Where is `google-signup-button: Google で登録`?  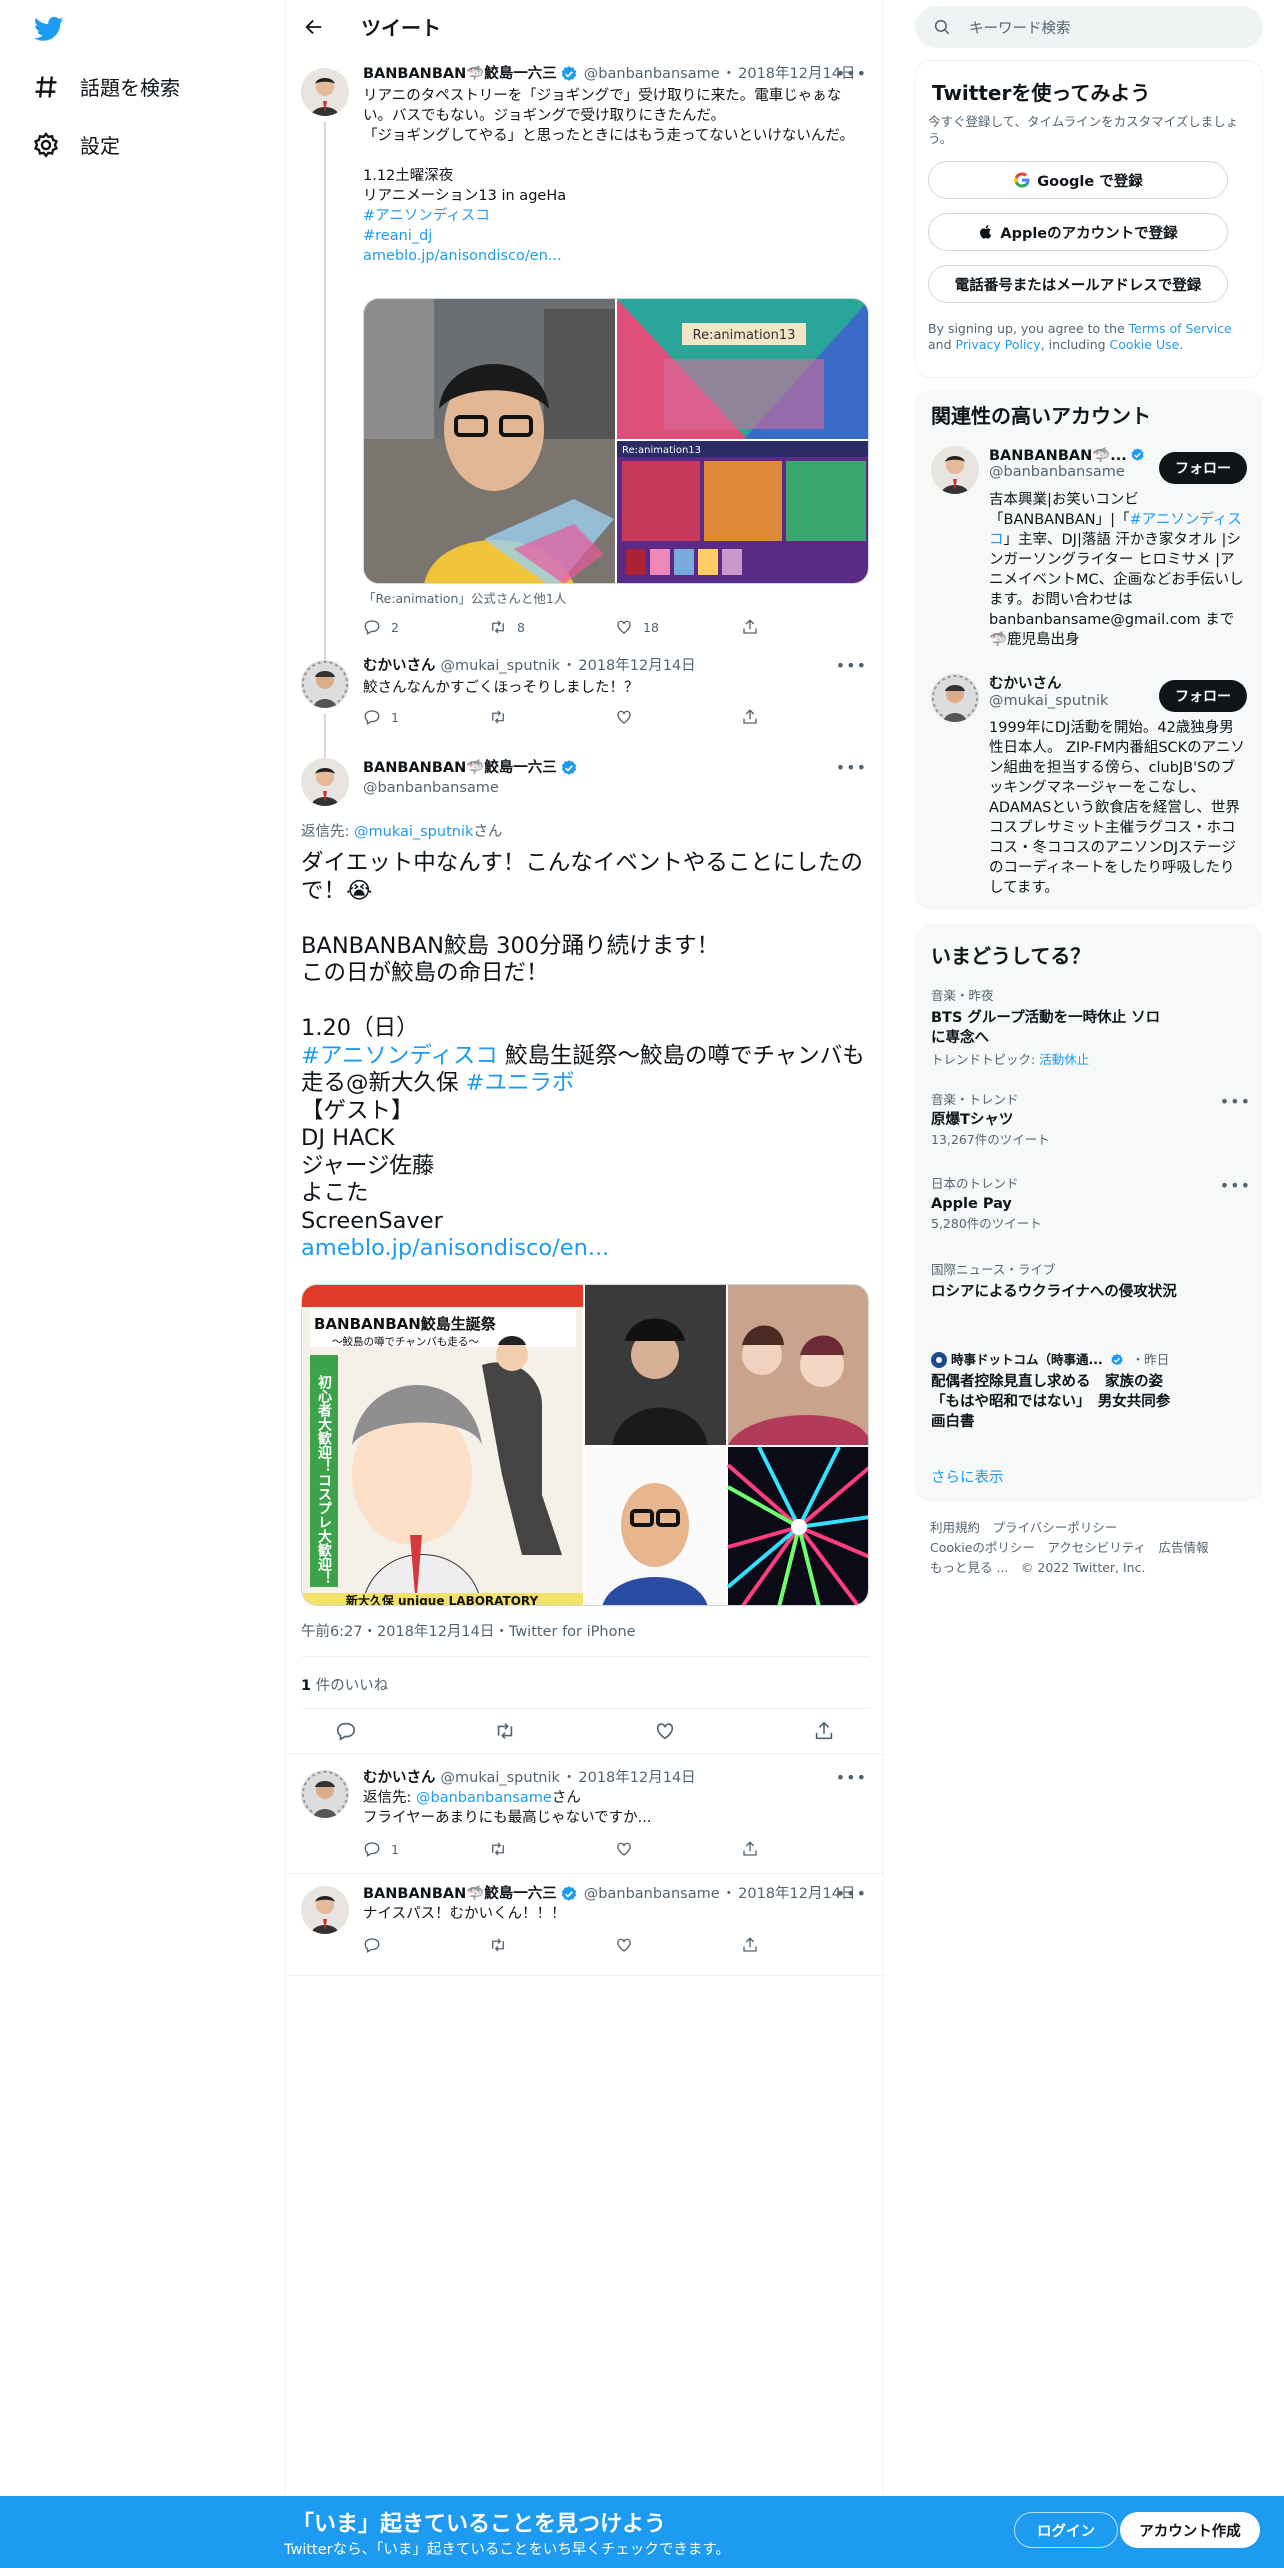
google-signup-button: Google で登録 is located at coordinates (1078, 180).